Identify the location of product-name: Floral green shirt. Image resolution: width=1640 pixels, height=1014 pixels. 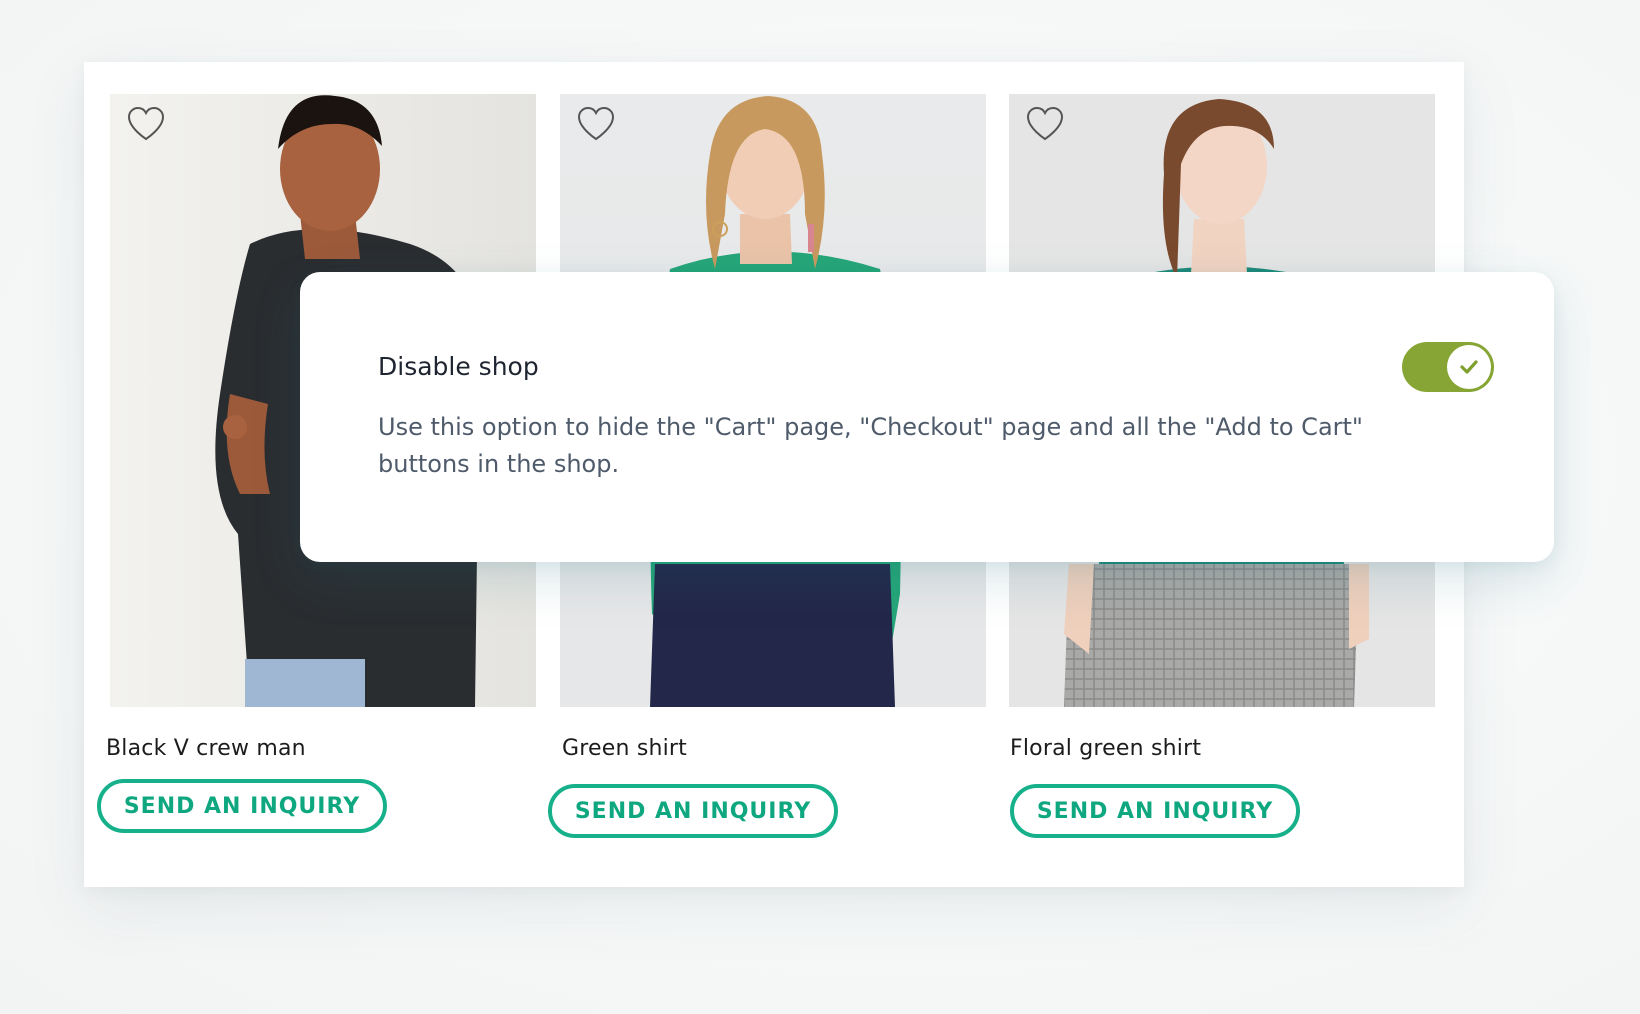
(1105, 748).